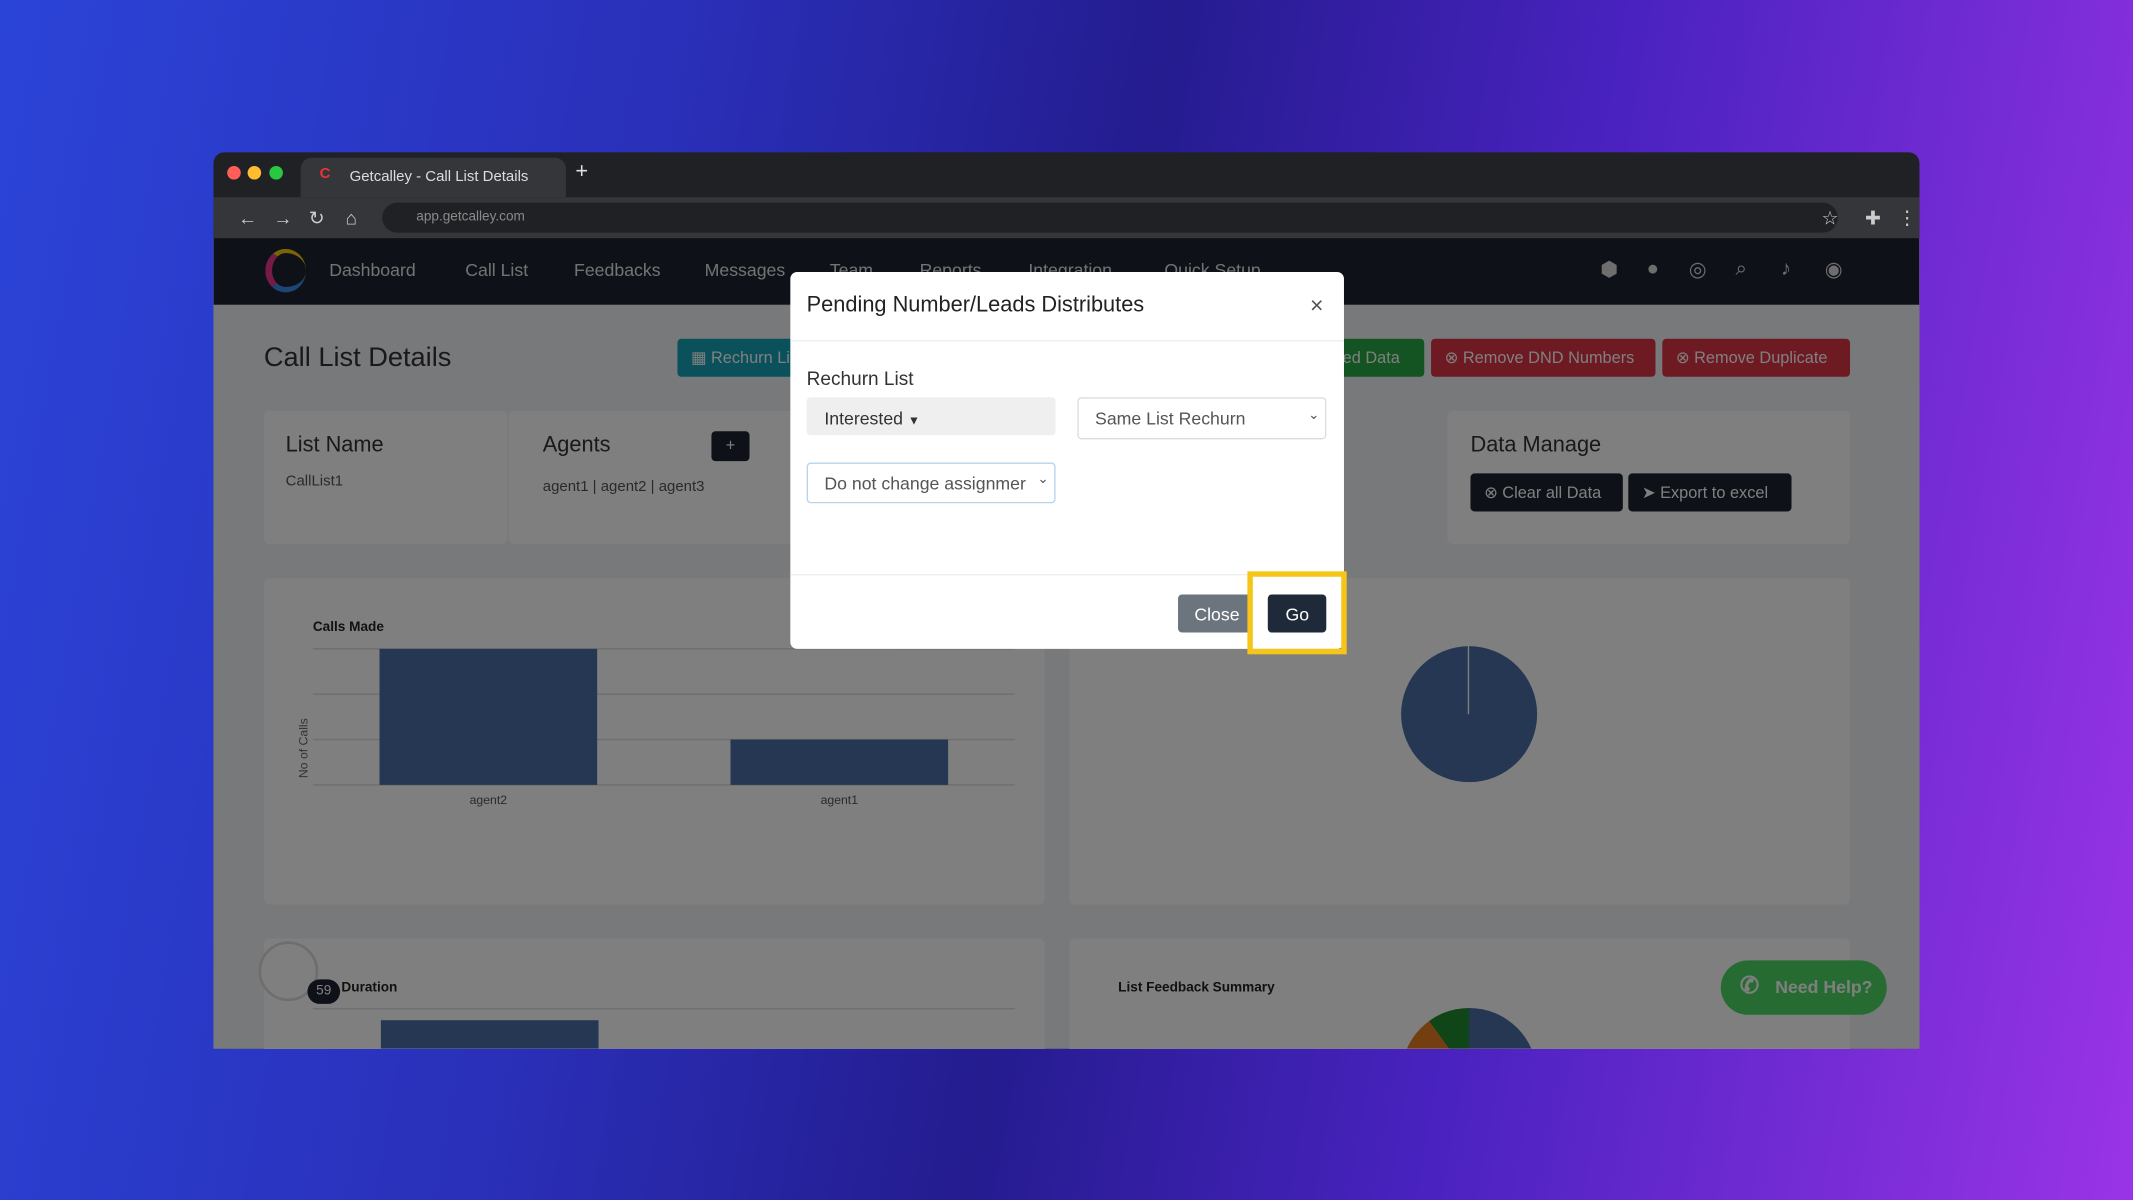 The image size is (2133, 1200). I want to click on rechurn-type-select: Same List Rechurn ⌄, so click(1202, 418).